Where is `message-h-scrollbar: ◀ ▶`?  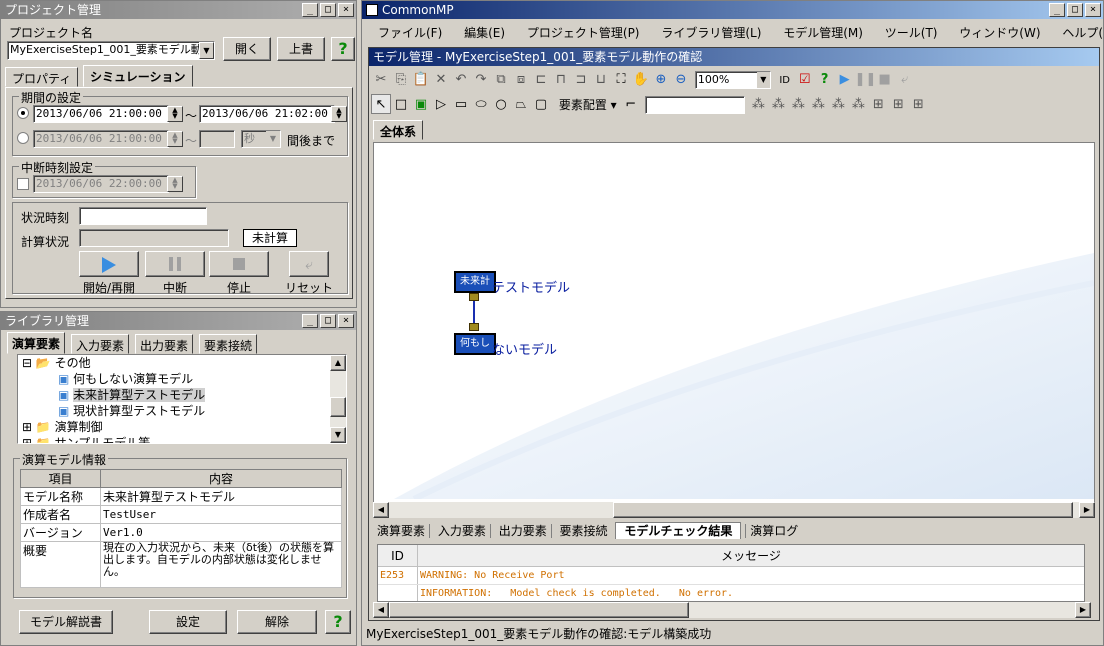
message-h-scrollbar: ◀ ▶ is located at coordinates (732, 610).